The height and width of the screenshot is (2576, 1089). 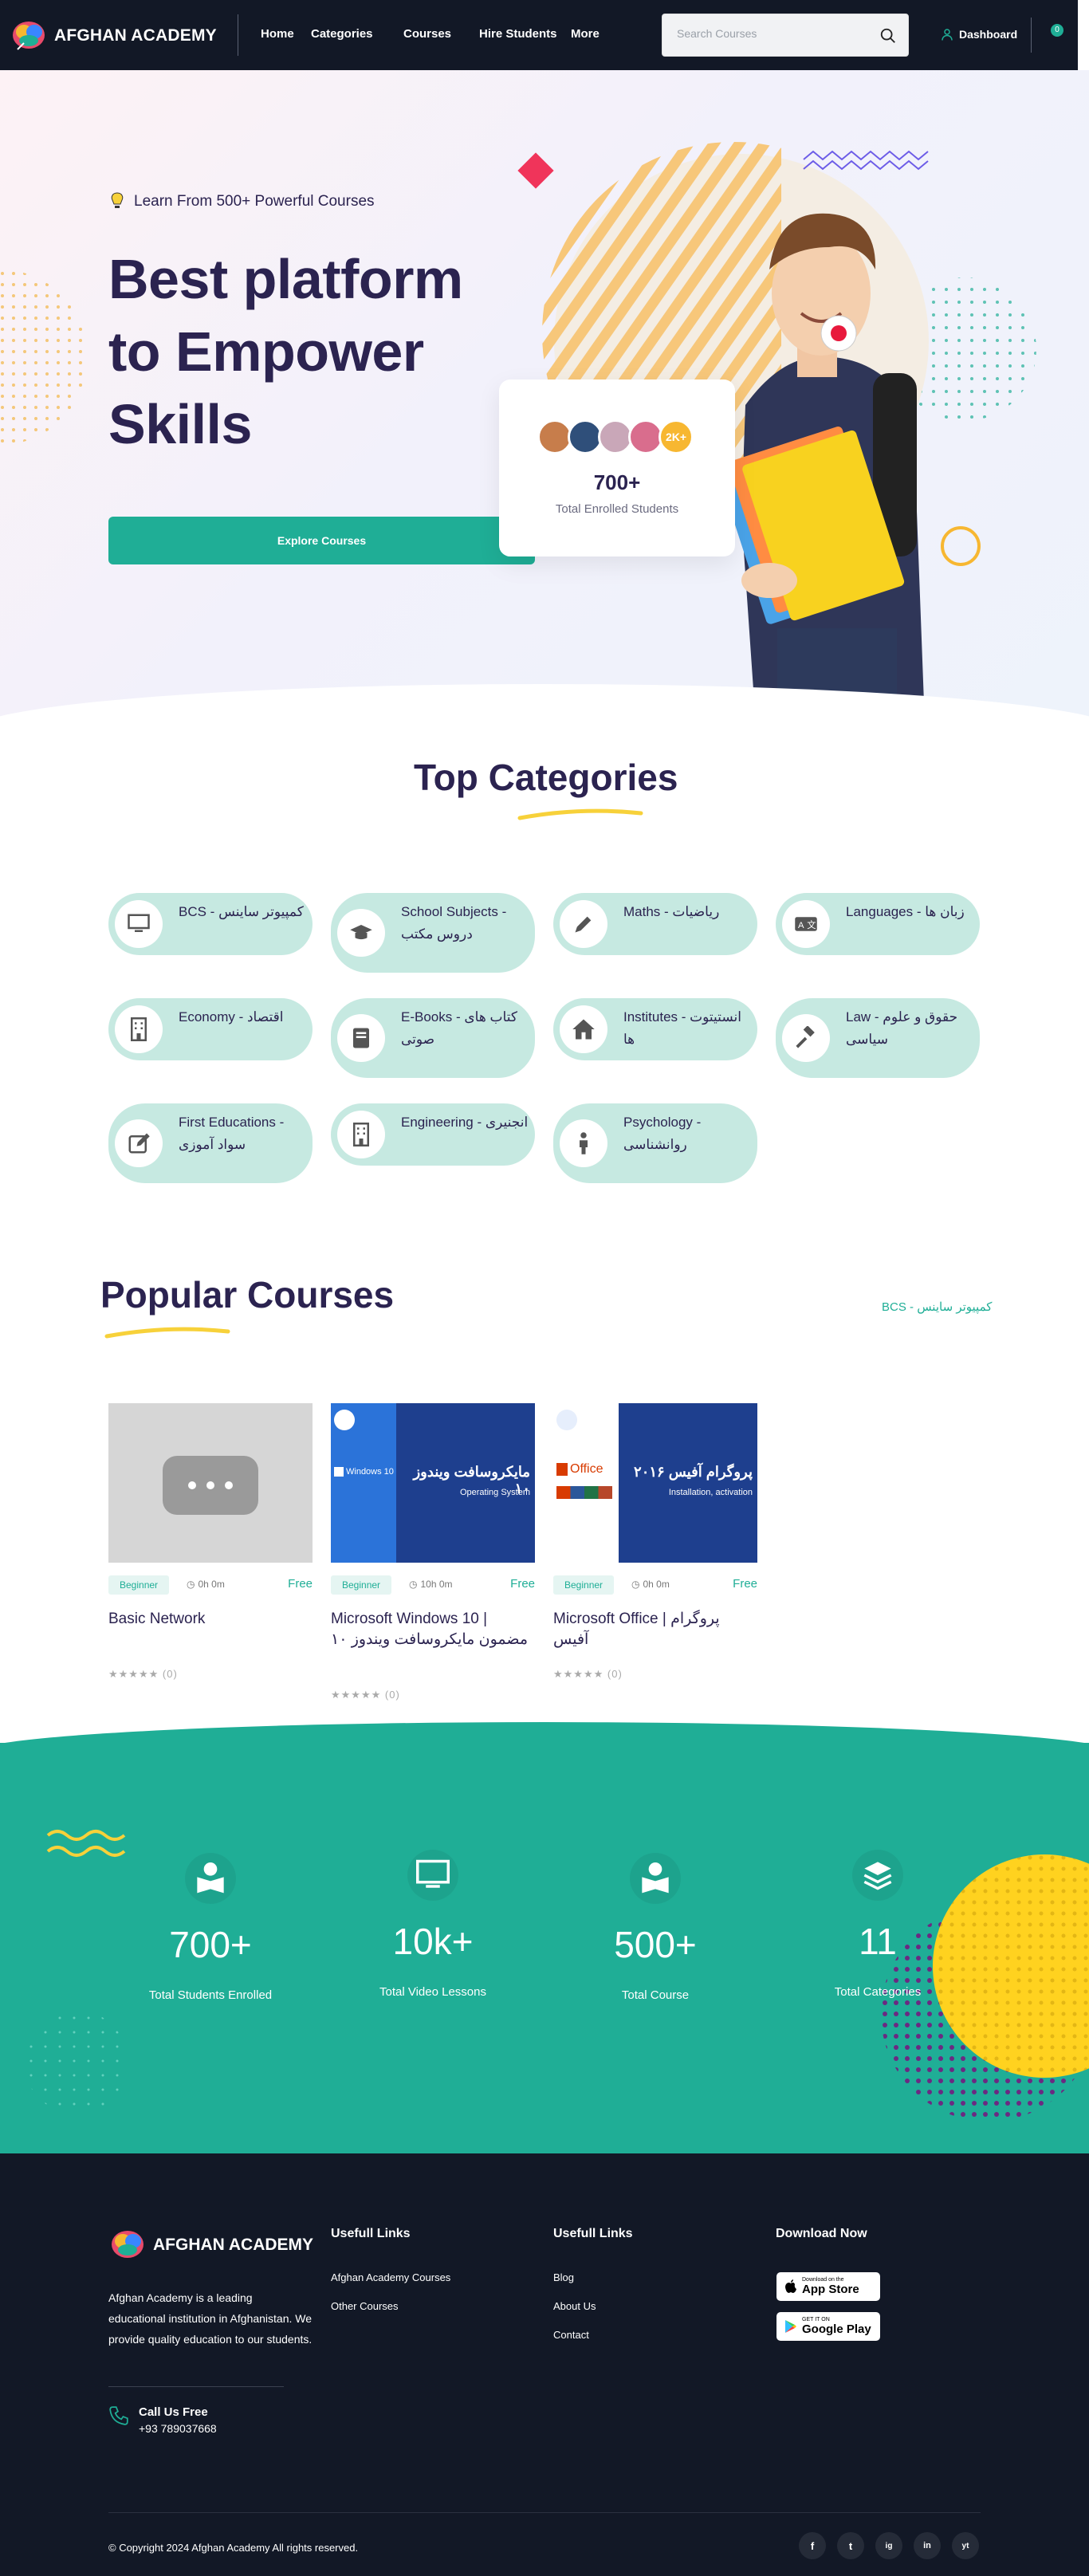 I want to click on brain-logo-icon, so click(x=29, y=36).